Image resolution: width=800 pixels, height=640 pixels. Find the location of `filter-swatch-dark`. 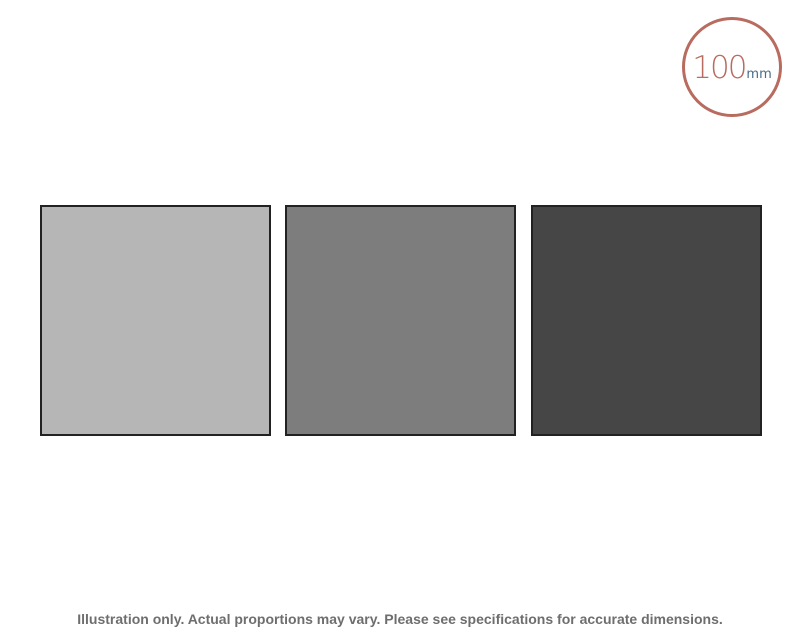

filter-swatch-dark is located at coordinates (646, 320).